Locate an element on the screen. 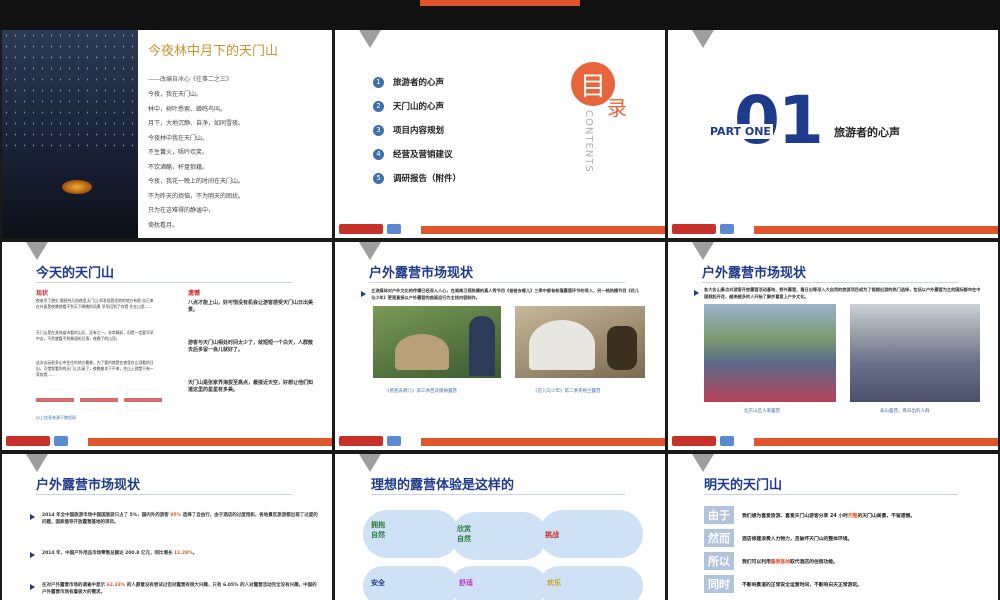 This screenshot has width=1000, height=600. reason-text-part: 酒店修建浪费人力物力，且破坏天门山的整体环境。 is located at coordinates (797, 539).